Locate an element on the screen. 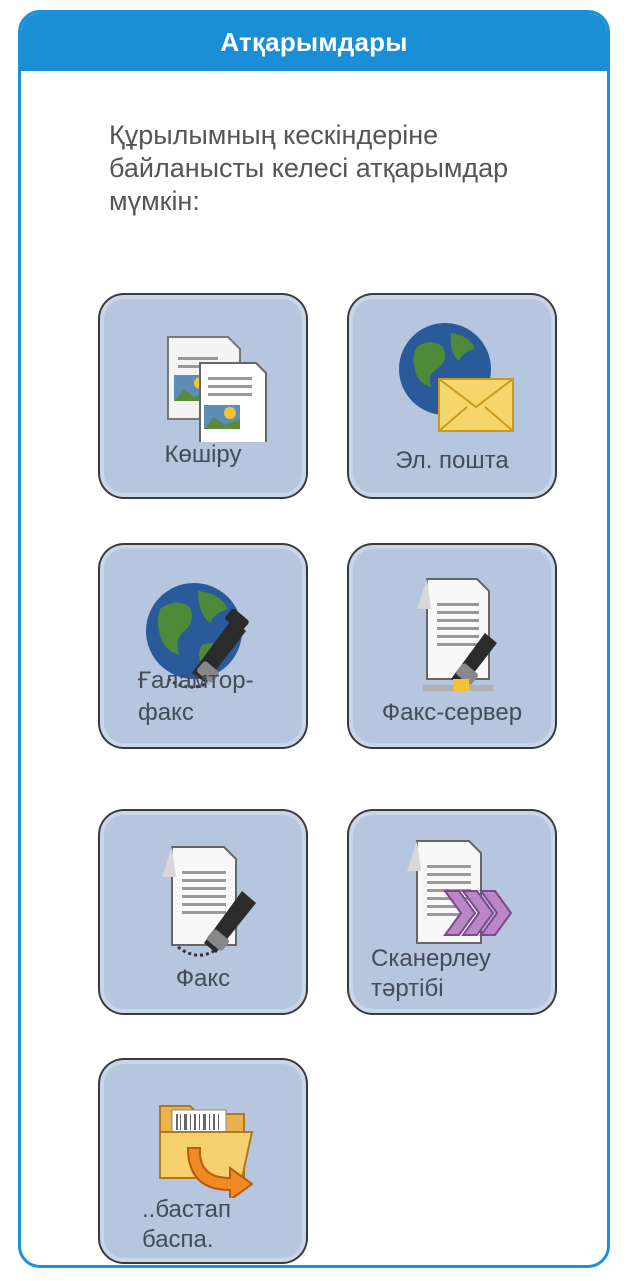 This screenshot has height=1281, width=630. server-fax-tile: Факс-сервер is located at coordinates (452, 646).